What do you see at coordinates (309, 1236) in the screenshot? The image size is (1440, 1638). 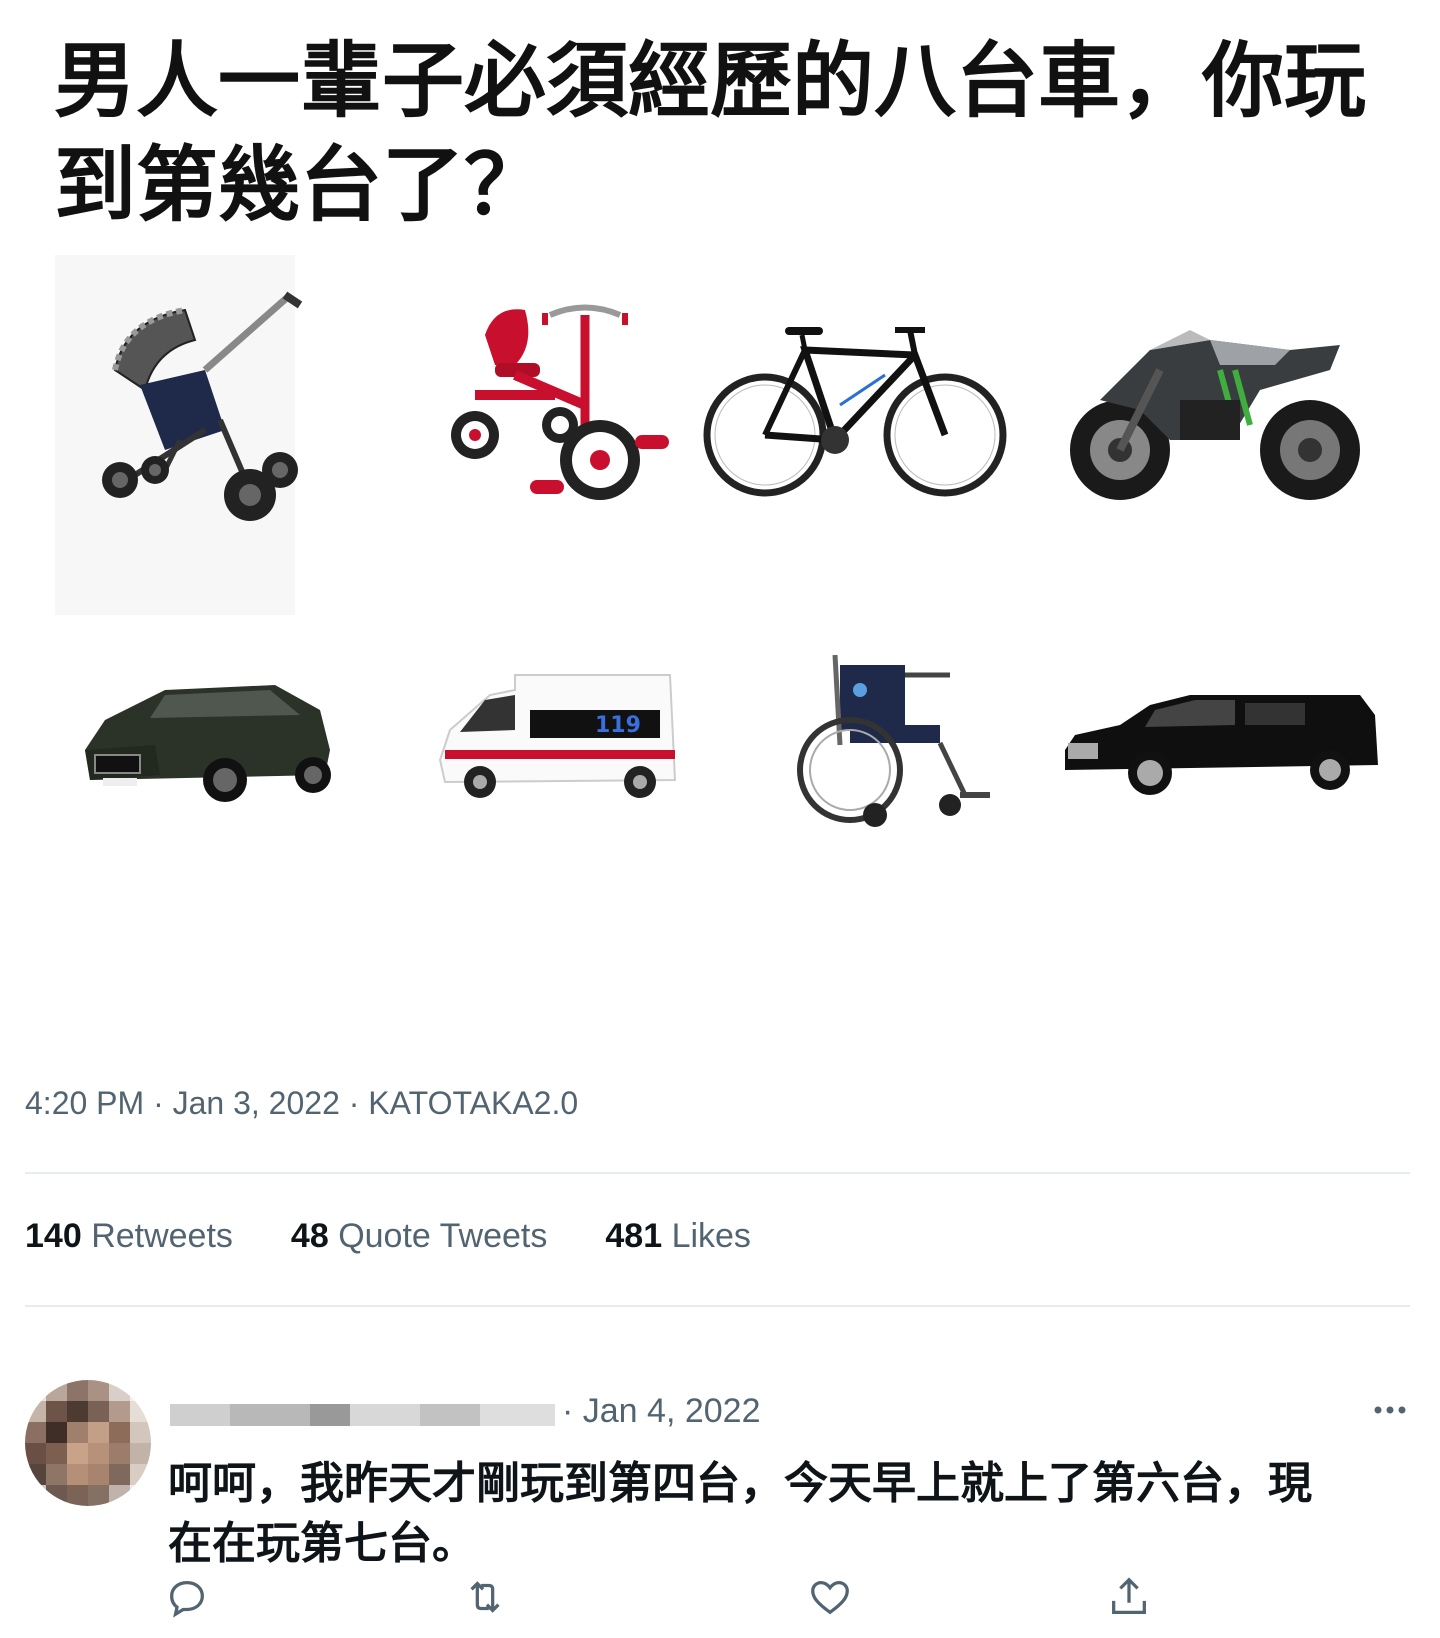 I see `quote-tweets-count: 48` at bounding box center [309, 1236].